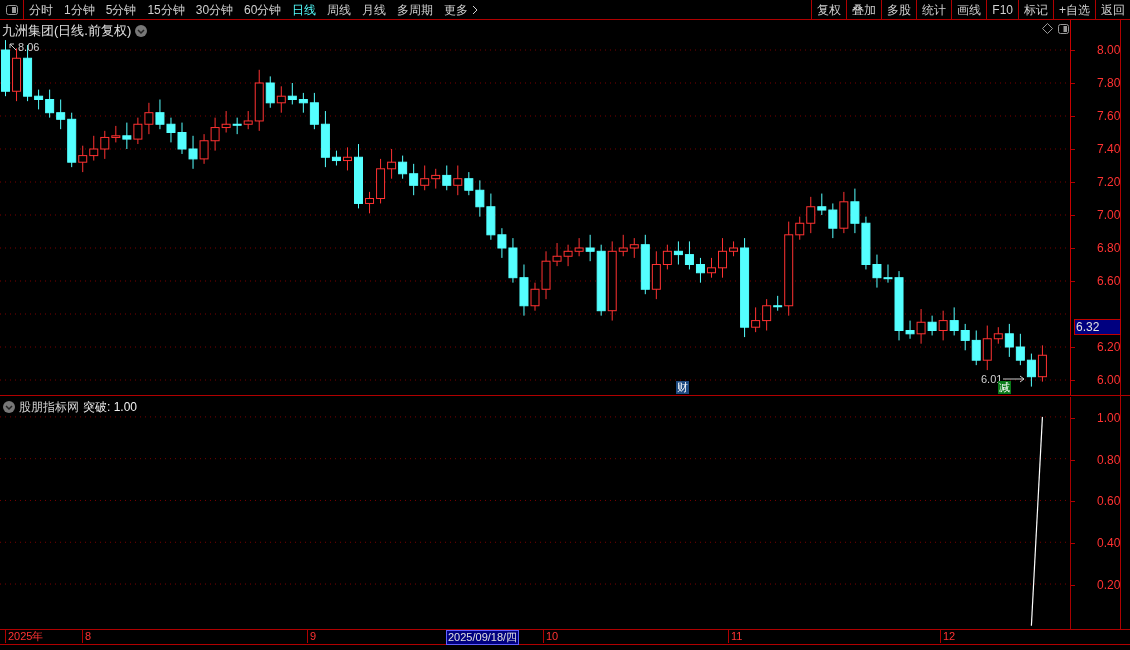 The height and width of the screenshot is (650, 1130). What do you see at coordinates (1109, 149) in the screenshot?
I see `axis-label: 7.40` at bounding box center [1109, 149].